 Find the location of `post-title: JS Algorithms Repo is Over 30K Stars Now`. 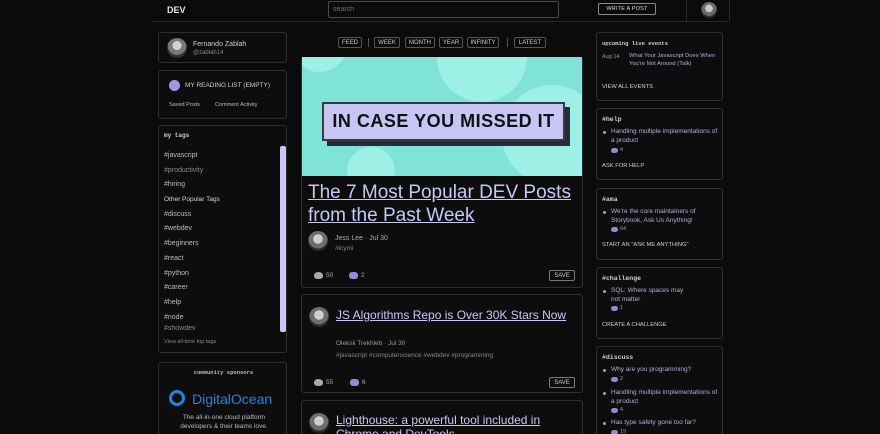

post-title: JS Algorithms Repo is Over 30K Stars Now is located at coordinates (456, 315).